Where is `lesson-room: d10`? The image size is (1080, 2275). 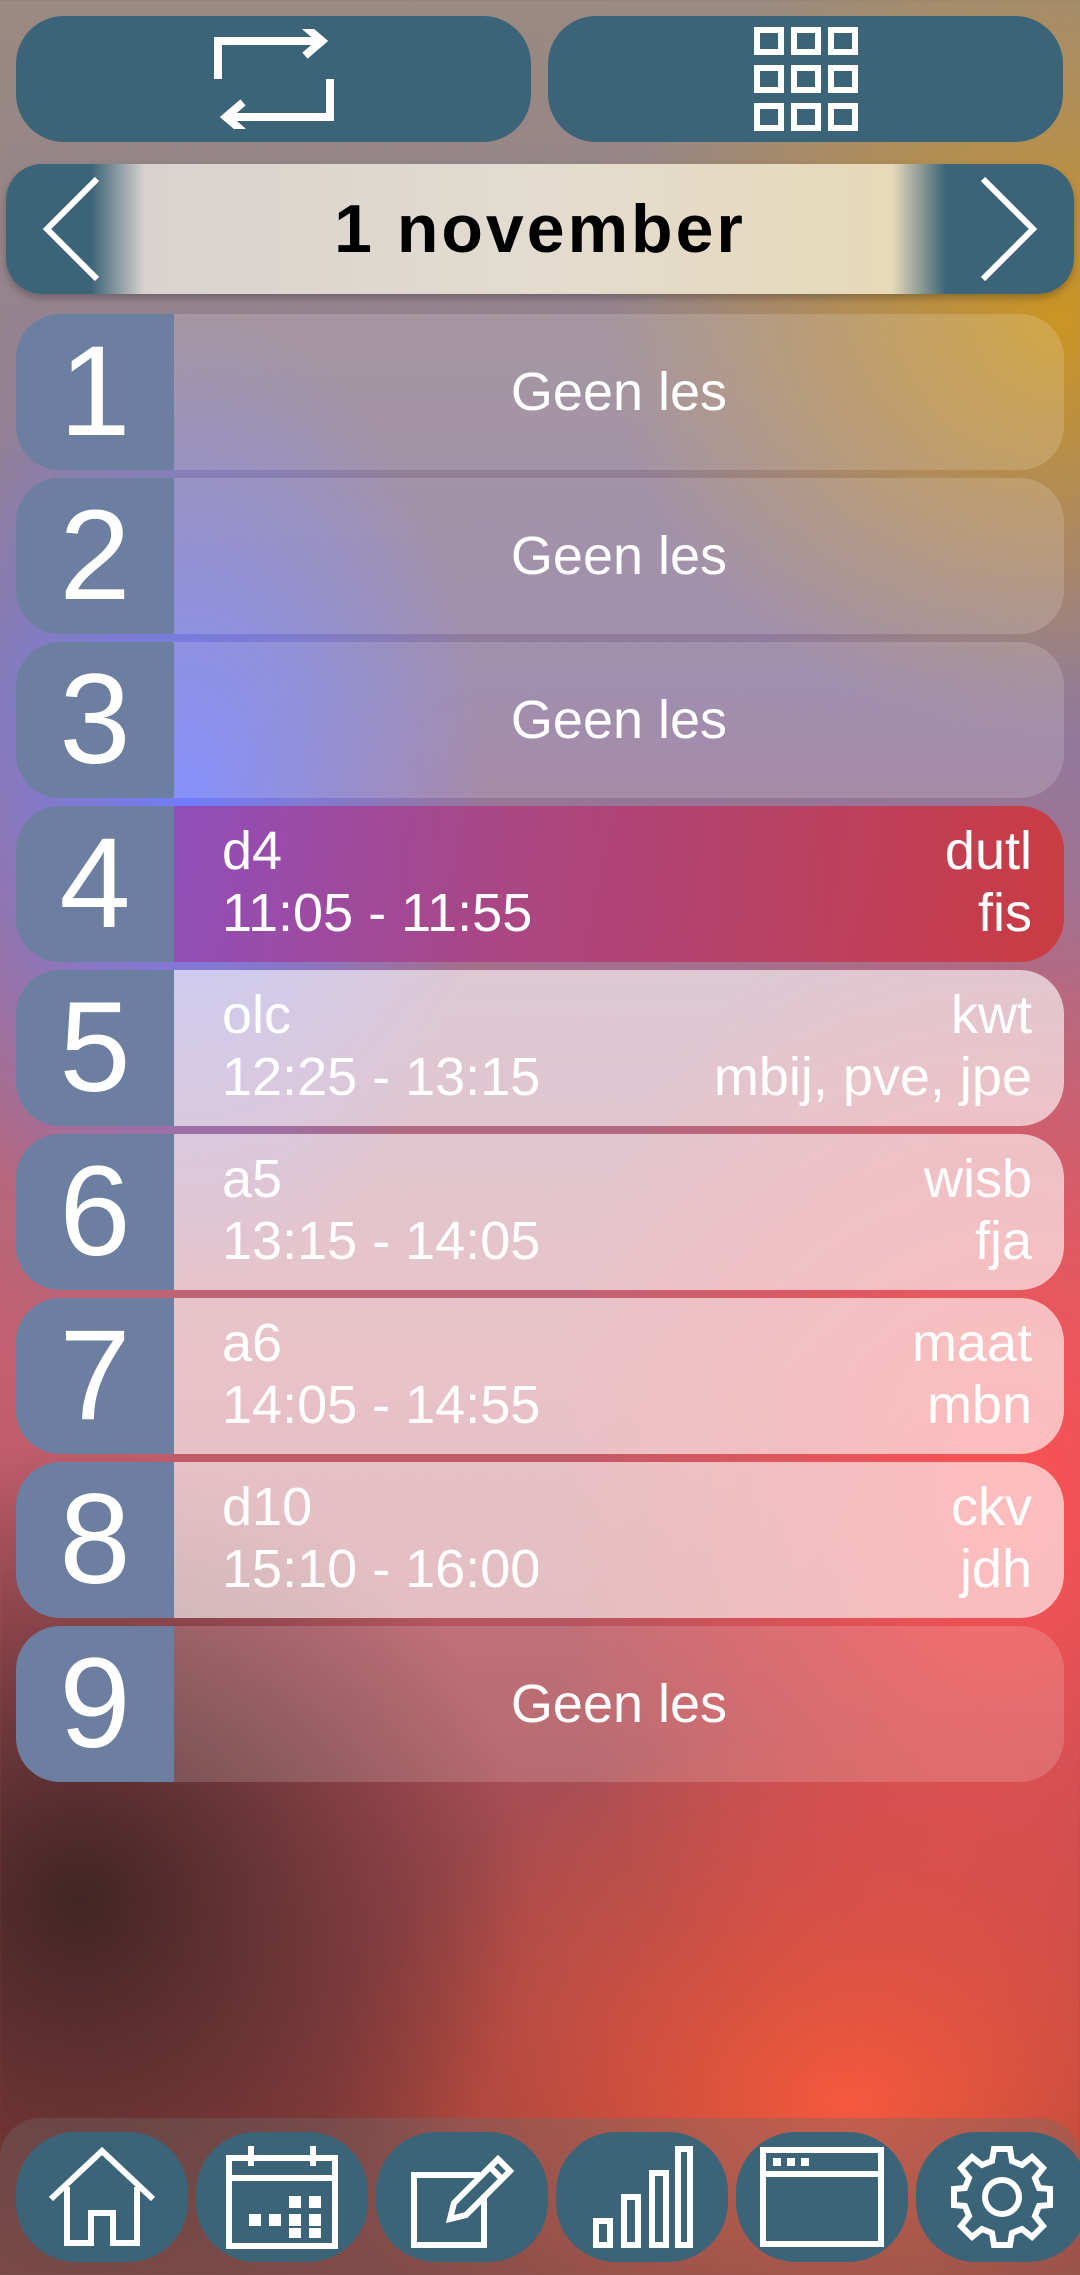 lesson-room: d10 is located at coordinates (267, 1507).